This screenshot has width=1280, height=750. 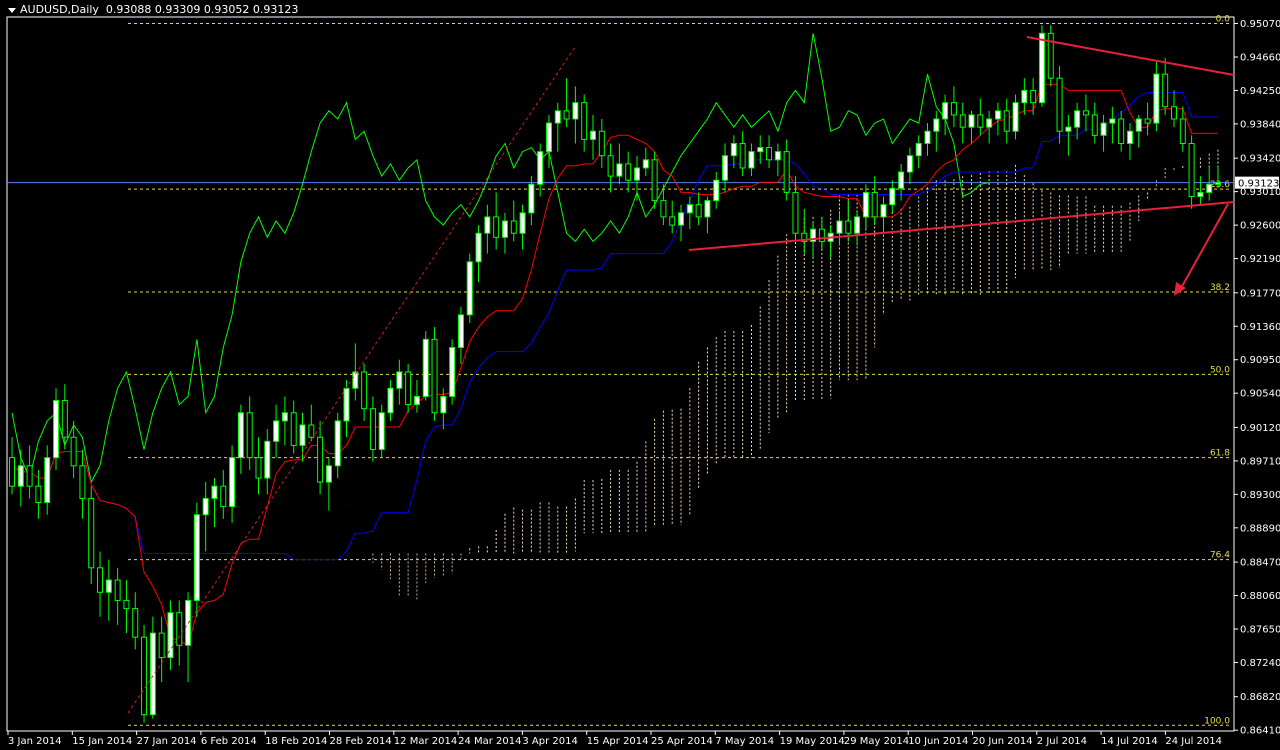 What do you see at coordinates (744, 741) in the screenshot?
I see `x-tick-label: 7 May 2014` at bounding box center [744, 741].